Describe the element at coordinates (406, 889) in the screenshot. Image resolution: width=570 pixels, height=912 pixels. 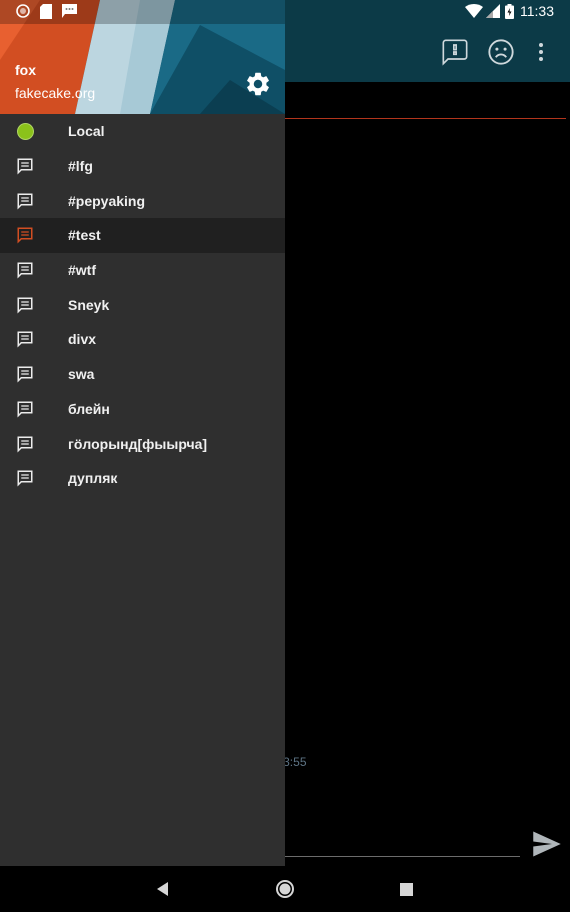
I see `recents-icon` at that location.